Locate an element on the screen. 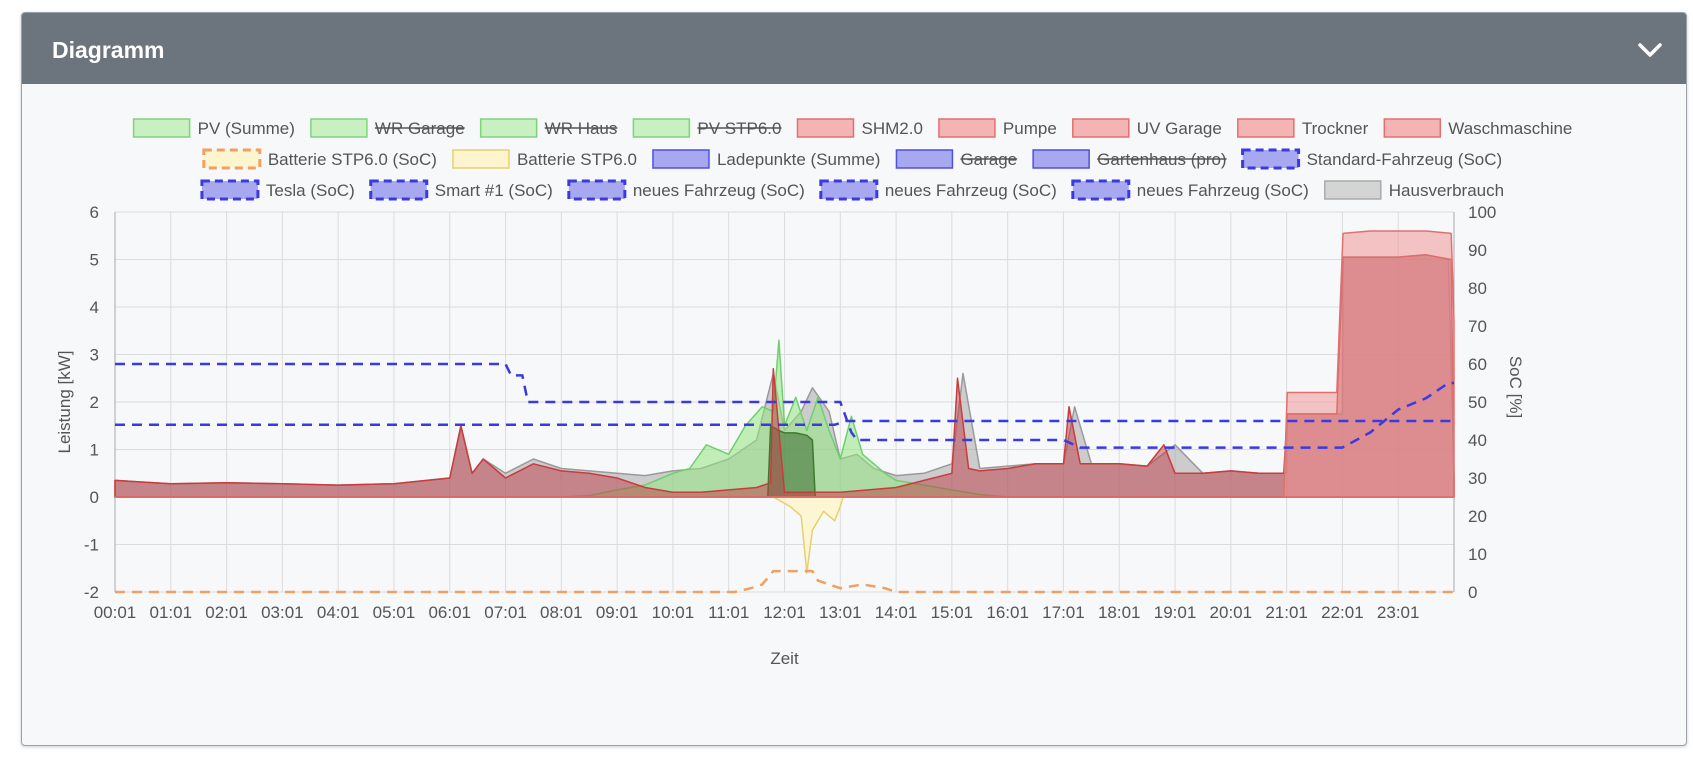 The width and height of the screenshot is (1693, 757). x-tick-label: 11:01 is located at coordinates (728, 612).